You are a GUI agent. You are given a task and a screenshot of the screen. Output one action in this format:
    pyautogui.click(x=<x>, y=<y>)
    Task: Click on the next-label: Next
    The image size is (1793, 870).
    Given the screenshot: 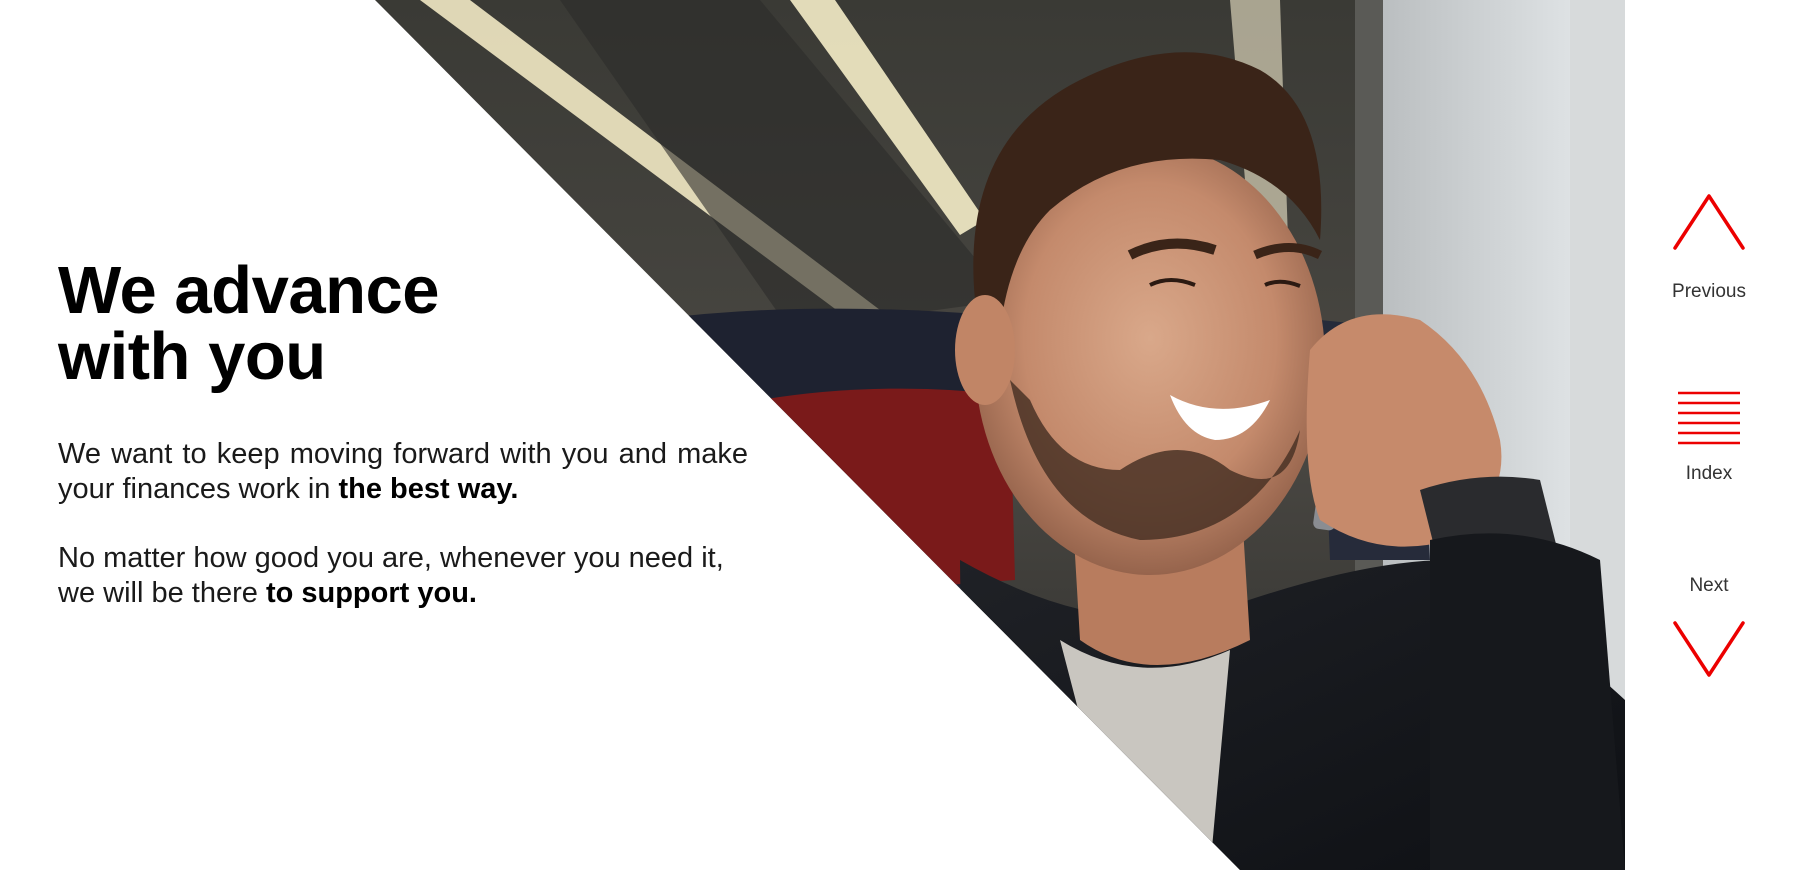 What is the action you would take?
    pyautogui.click(x=1709, y=585)
    